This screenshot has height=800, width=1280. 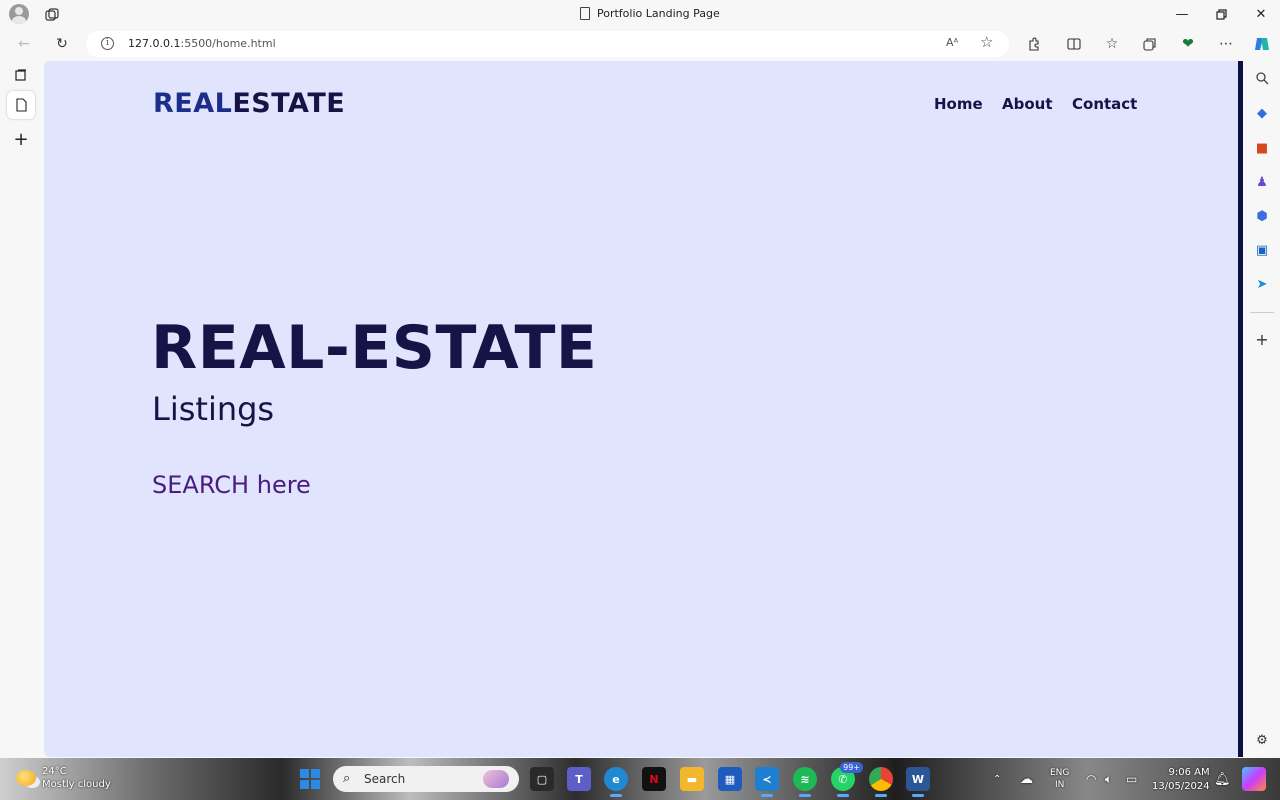 I want to click on clock-date: 13/05/2024, so click(x=1181, y=786).